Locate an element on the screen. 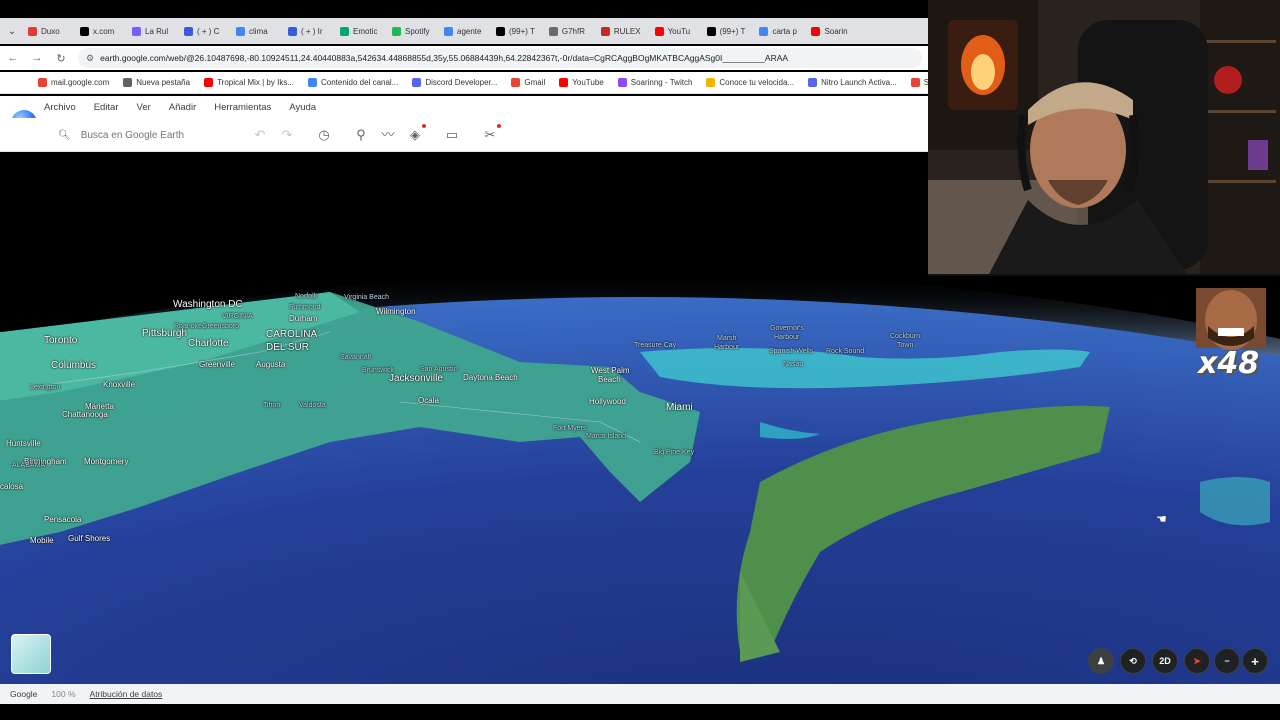 This screenshot has height=720, width=1280. bookmark-item: Nueva pestaña is located at coordinates (156, 82).